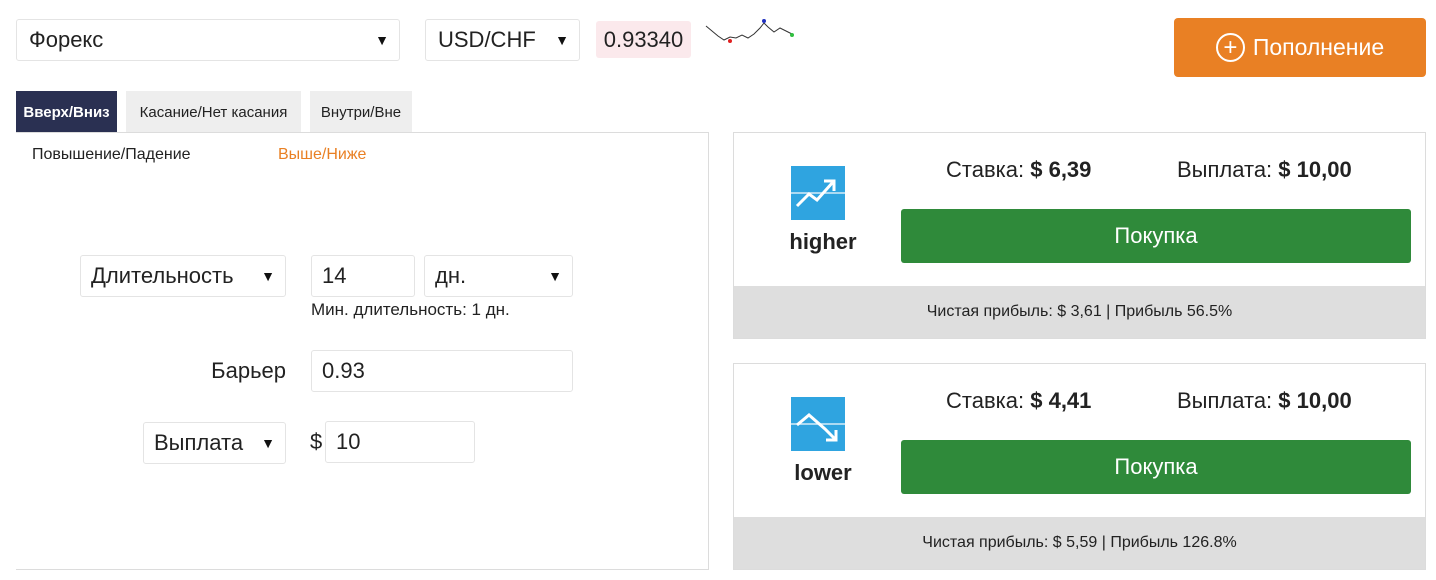  I want to click on contract-name: higher, so click(823, 241).